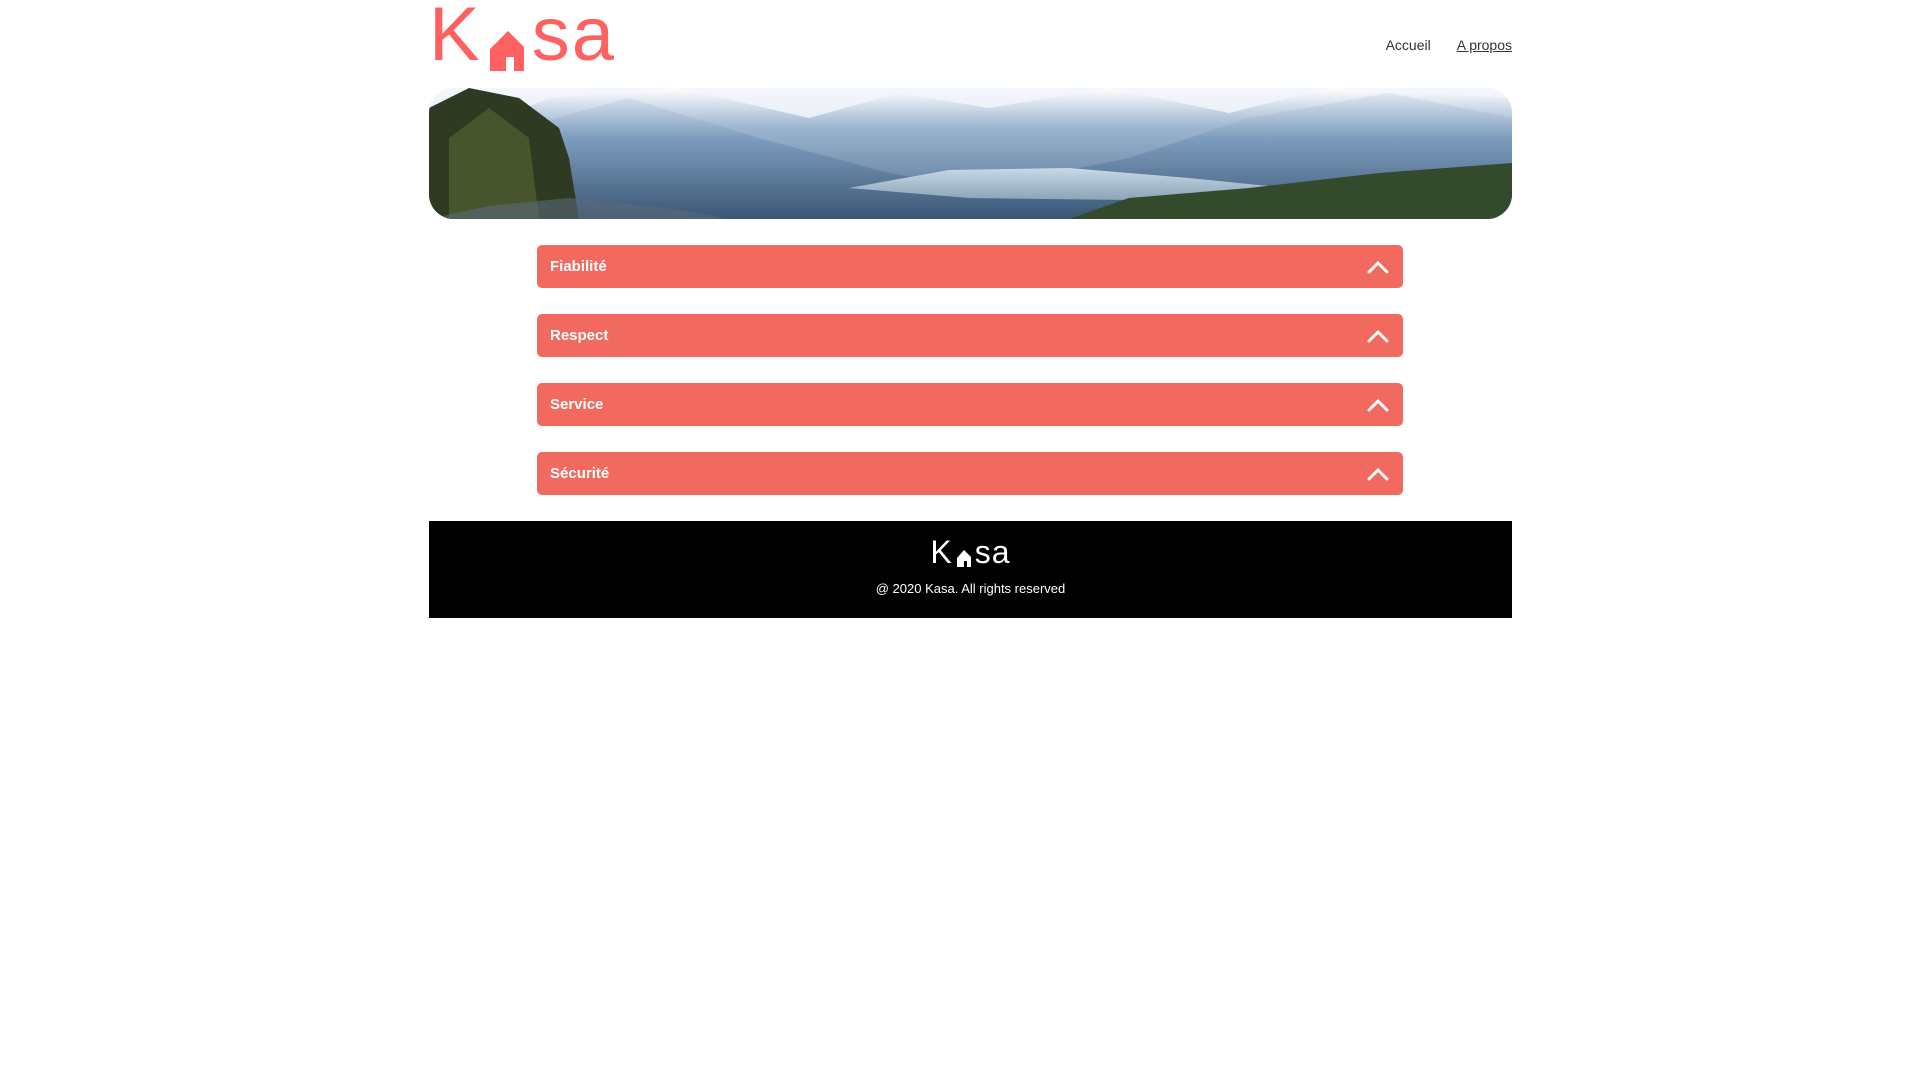  I want to click on accordion-item-respect: Respect, so click(970, 335).